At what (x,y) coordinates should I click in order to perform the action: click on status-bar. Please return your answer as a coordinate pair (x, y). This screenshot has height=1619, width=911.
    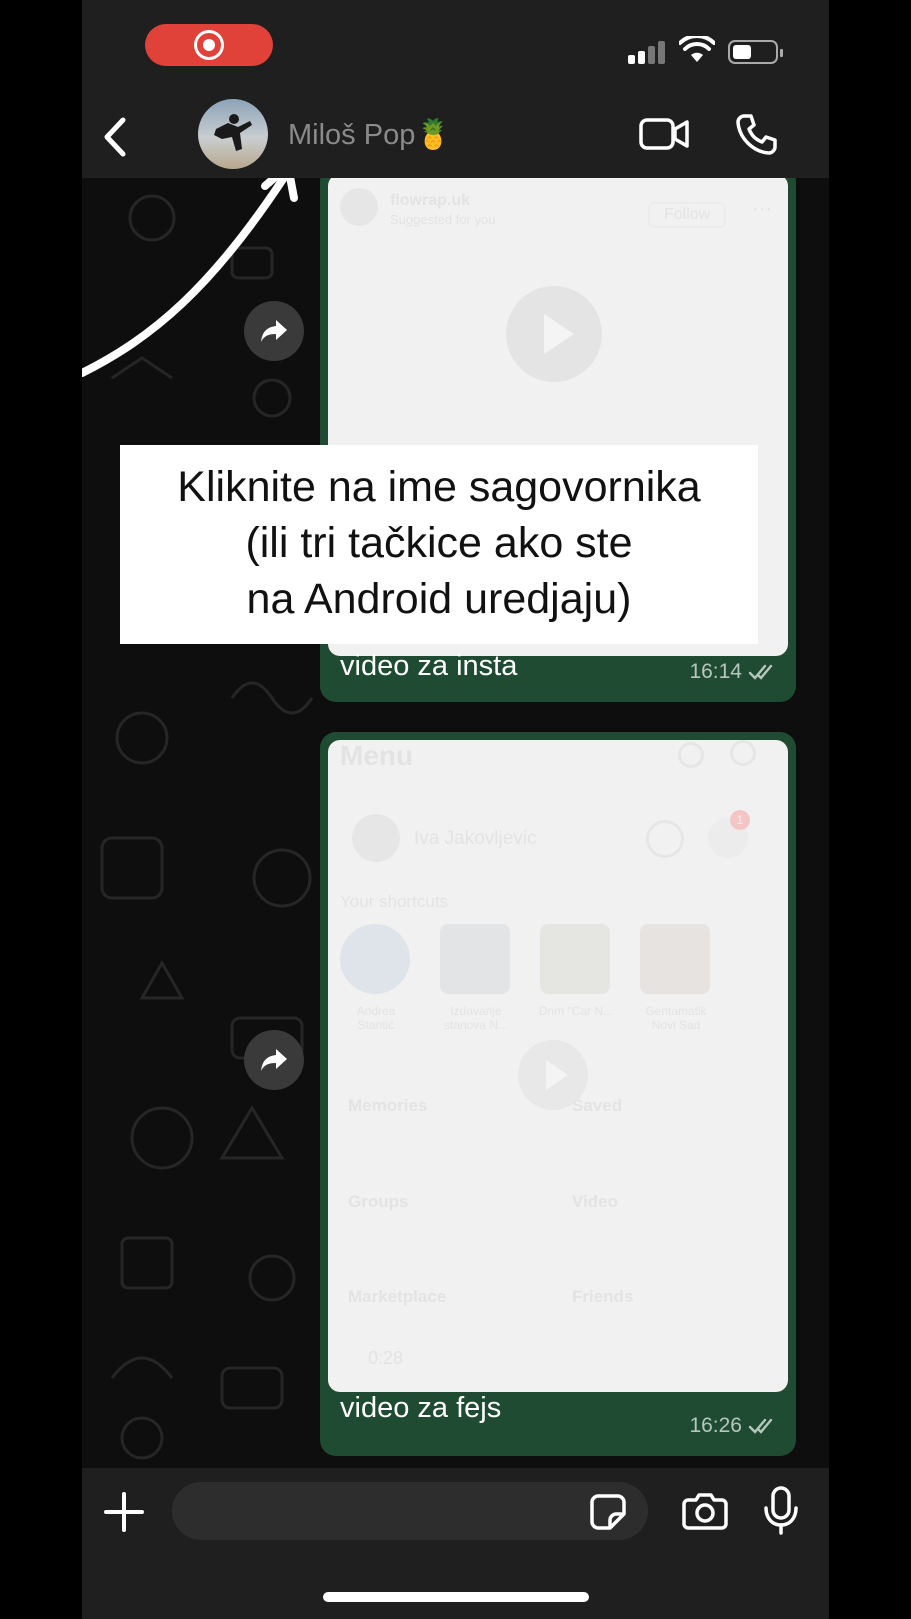
    Looking at the image, I should click on (455, 48).